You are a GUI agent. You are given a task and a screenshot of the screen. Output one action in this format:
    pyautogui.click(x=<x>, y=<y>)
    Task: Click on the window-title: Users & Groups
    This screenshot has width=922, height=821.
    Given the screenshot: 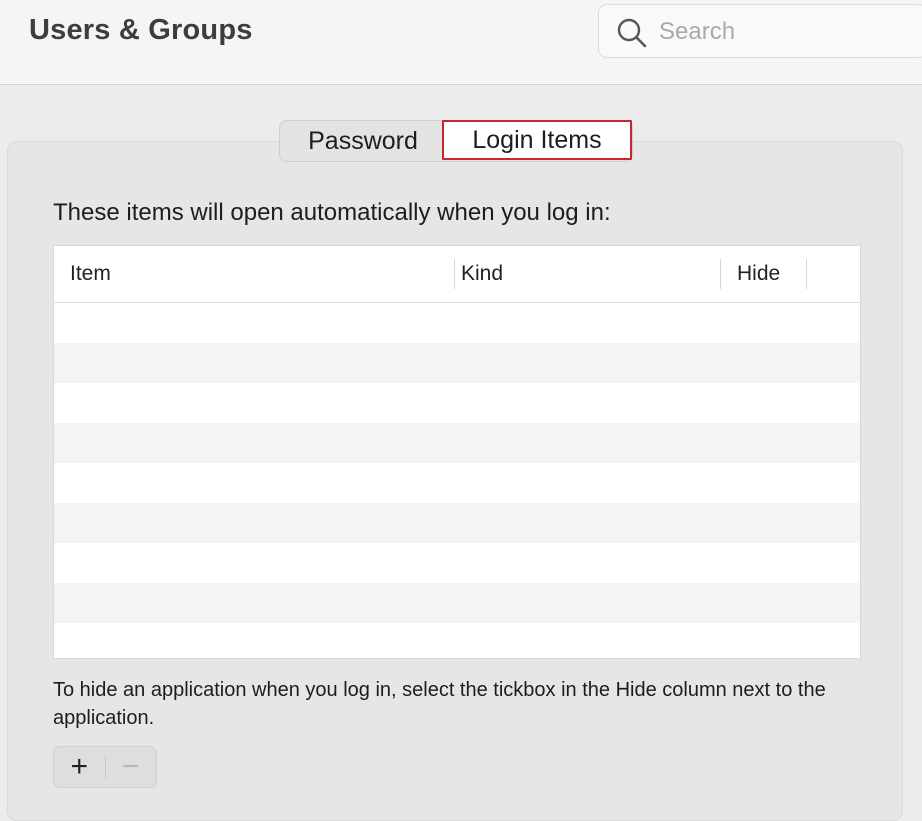 What is the action you would take?
    pyautogui.click(x=141, y=30)
    